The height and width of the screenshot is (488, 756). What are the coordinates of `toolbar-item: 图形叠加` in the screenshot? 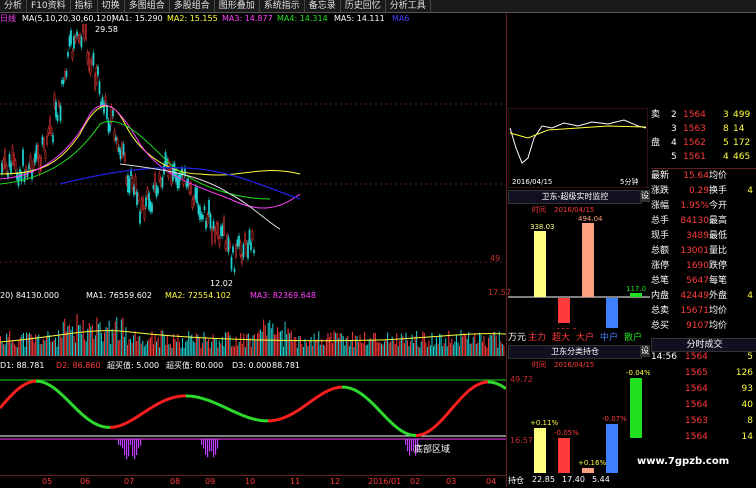 It's located at (237, 6).